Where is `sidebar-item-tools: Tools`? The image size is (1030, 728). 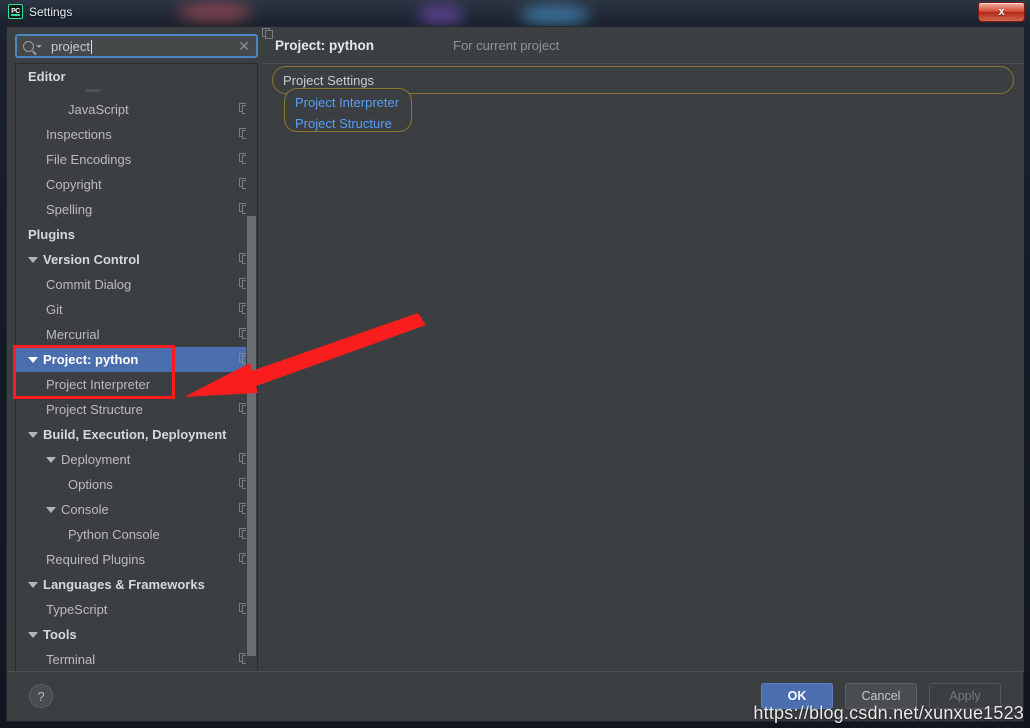
sidebar-item-tools: Tools is located at coordinates (136, 634).